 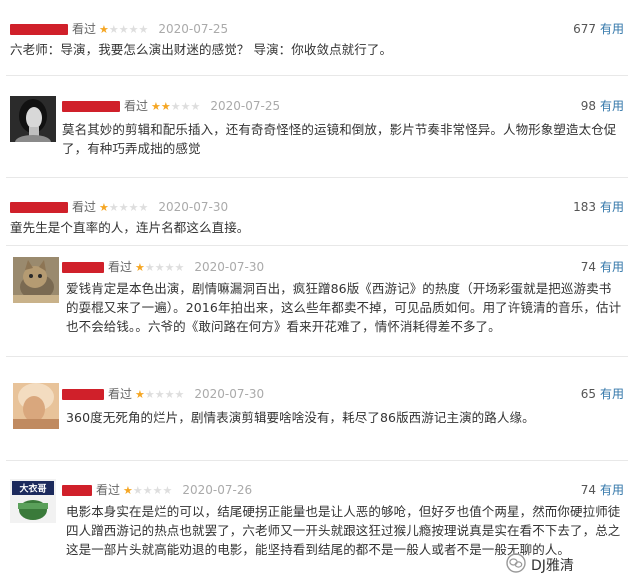 What do you see at coordinates (33, 501) in the screenshot?
I see `logo-avatar: 大衣哥` at bounding box center [33, 501].